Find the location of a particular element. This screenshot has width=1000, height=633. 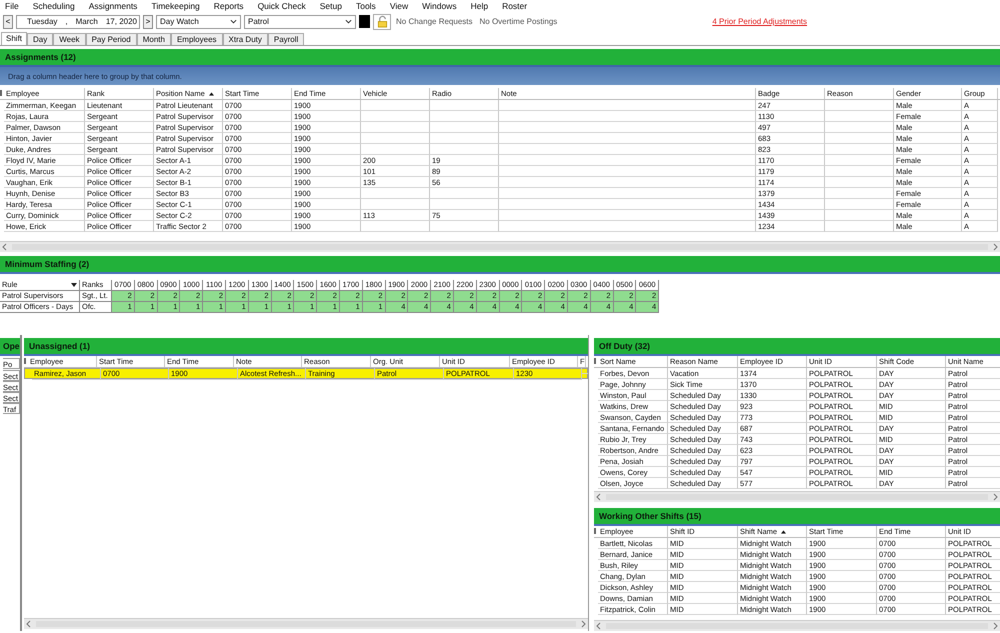

color-swatch is located at coordinates (364, 21).